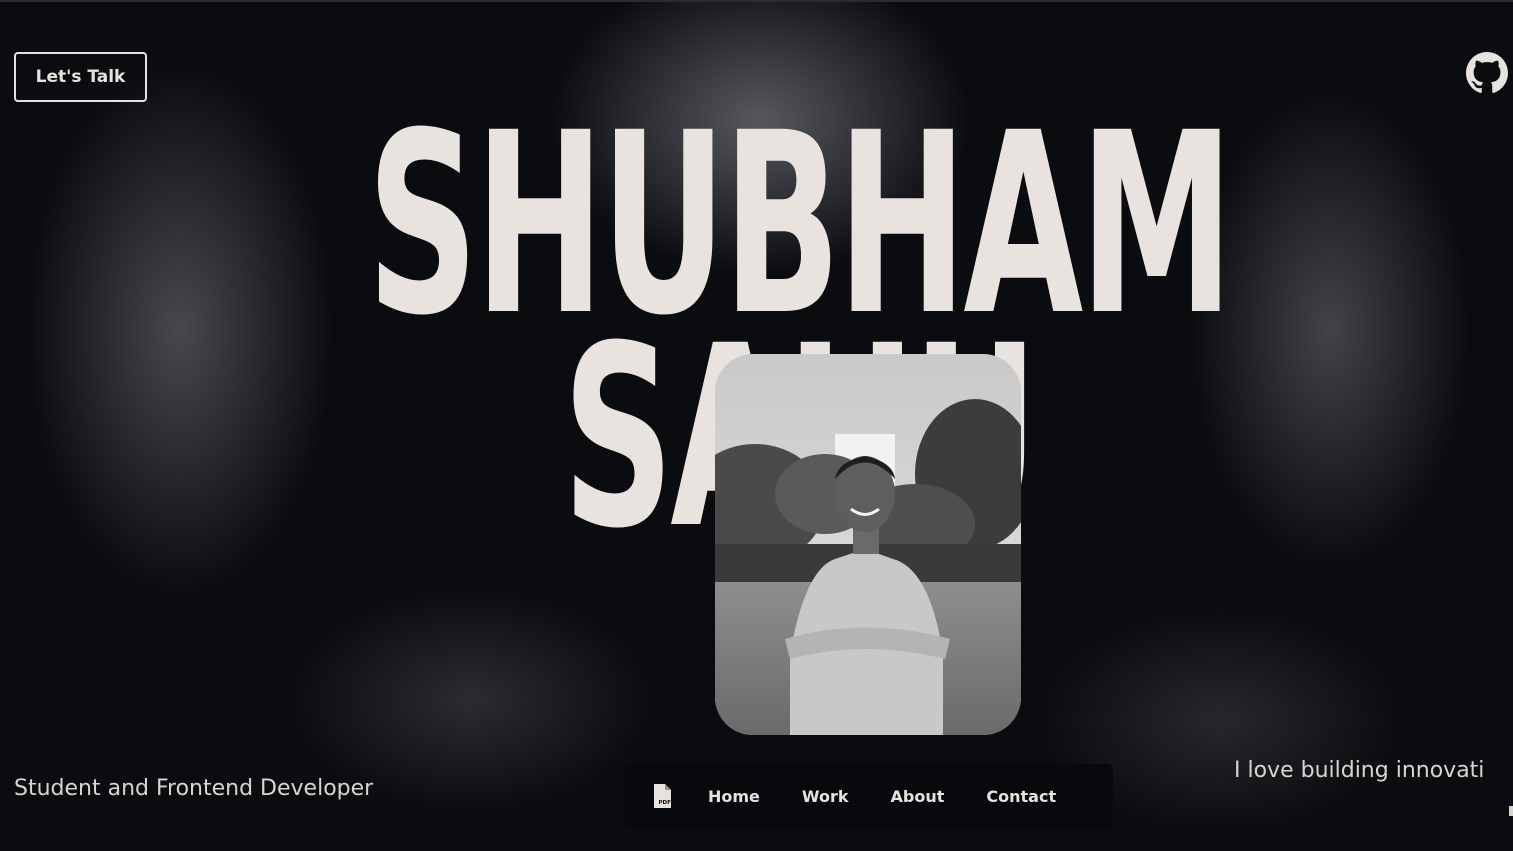  I want to click on nav-work: Work, so click(825, 796).